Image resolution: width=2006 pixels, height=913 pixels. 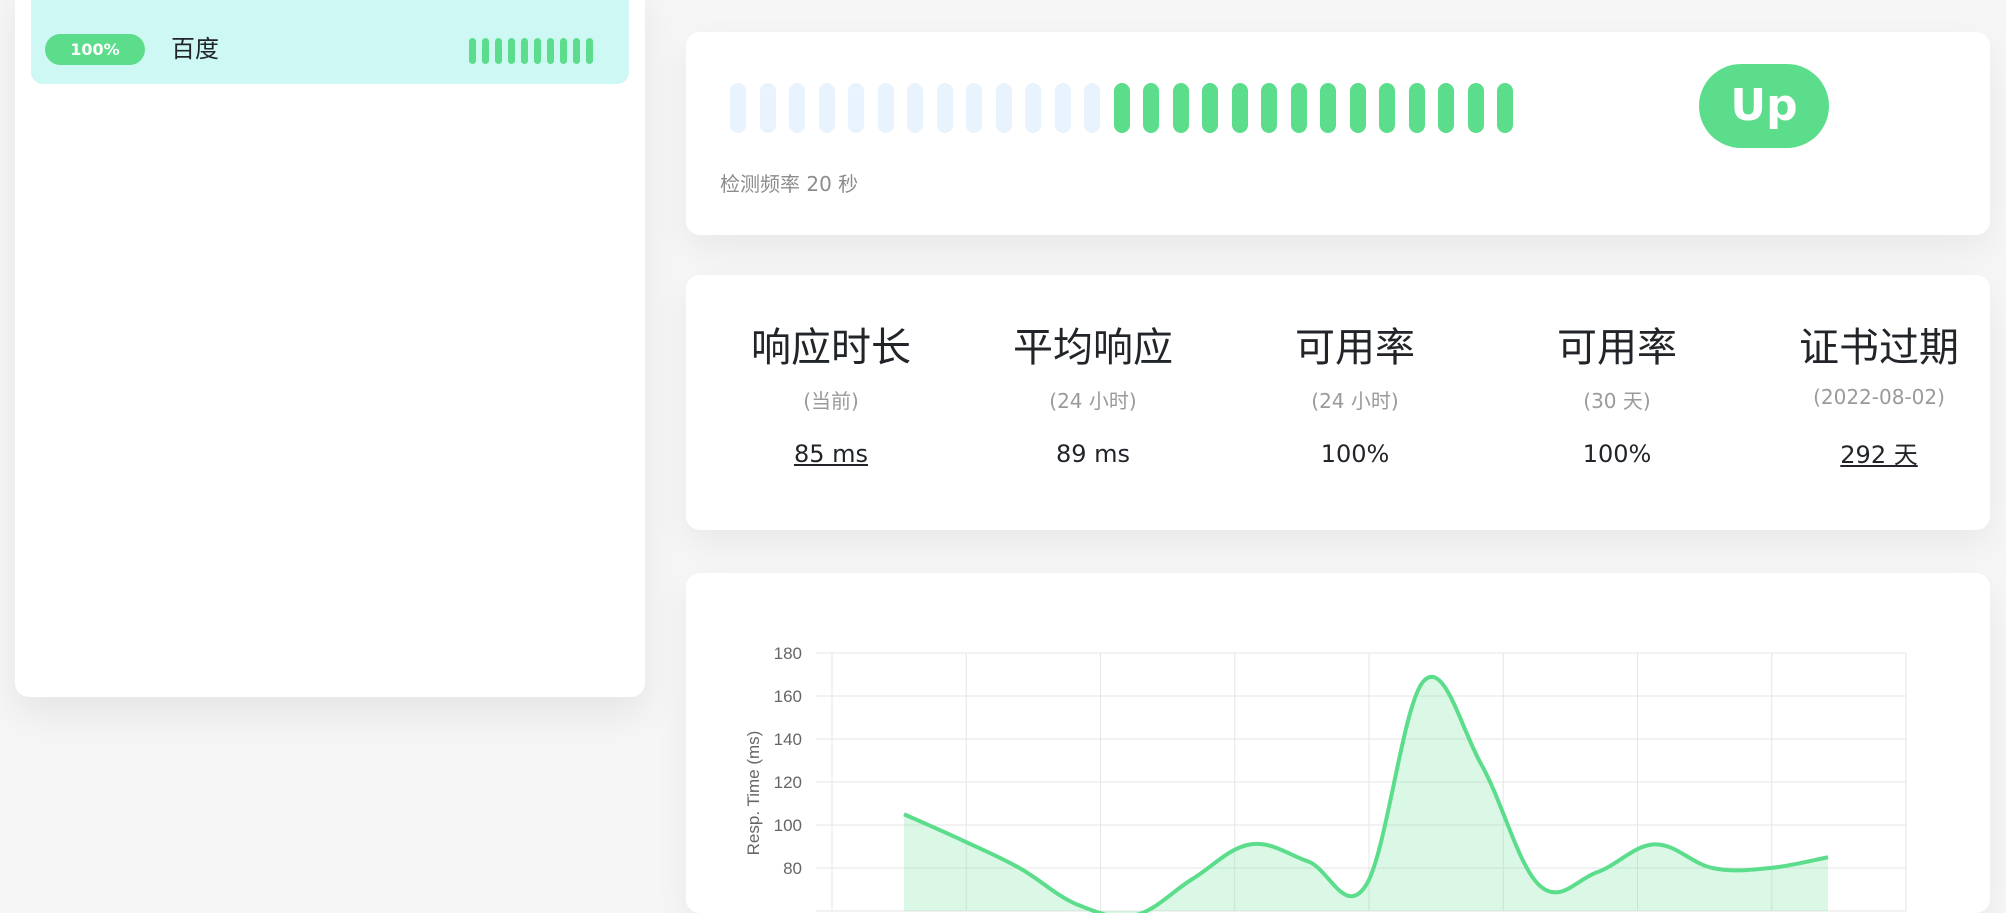 I want to click on stat-title: 平均响应, so click(x=1093, y=348).